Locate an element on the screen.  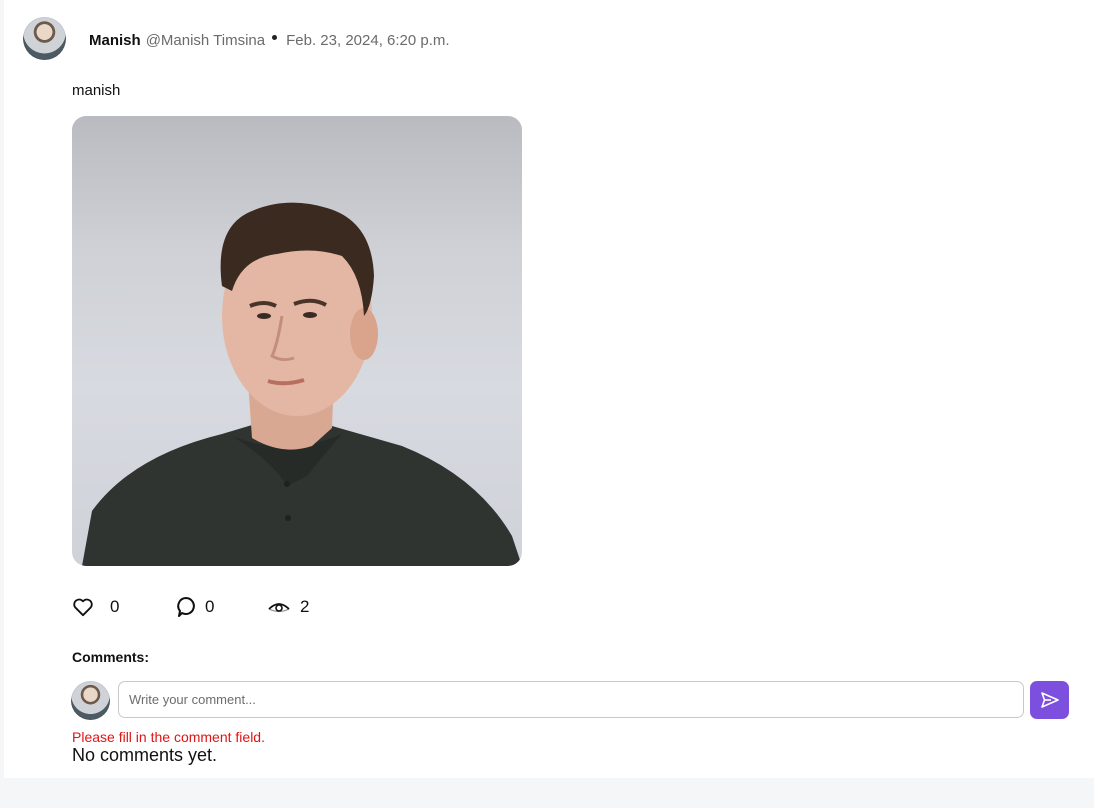
author-name: Manish is located at coordinates (115, 40).